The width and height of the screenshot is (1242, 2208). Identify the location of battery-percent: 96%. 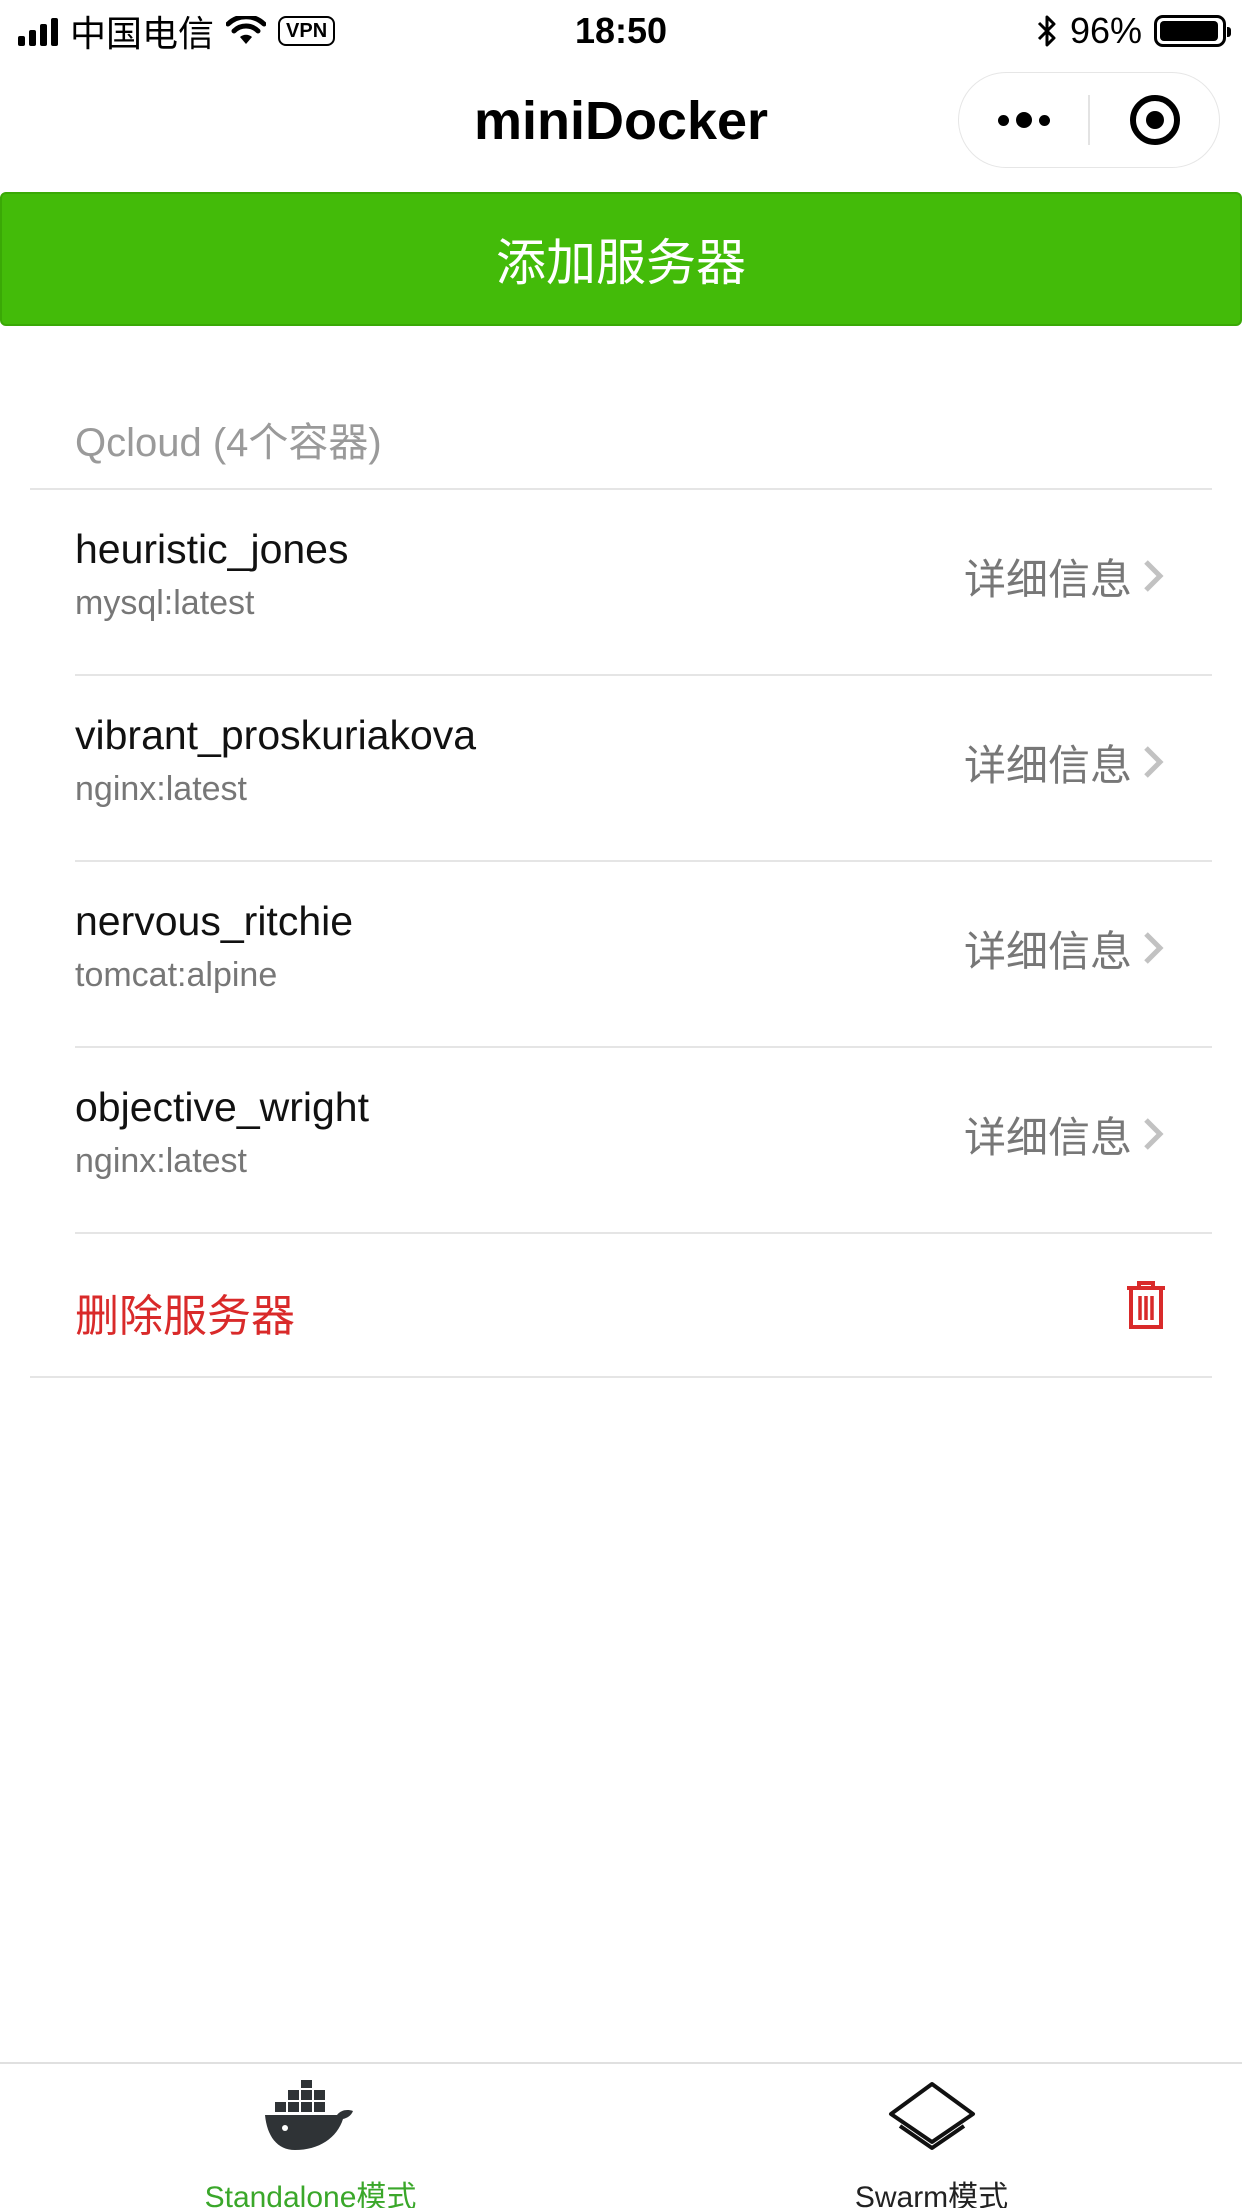
(1105, 30).